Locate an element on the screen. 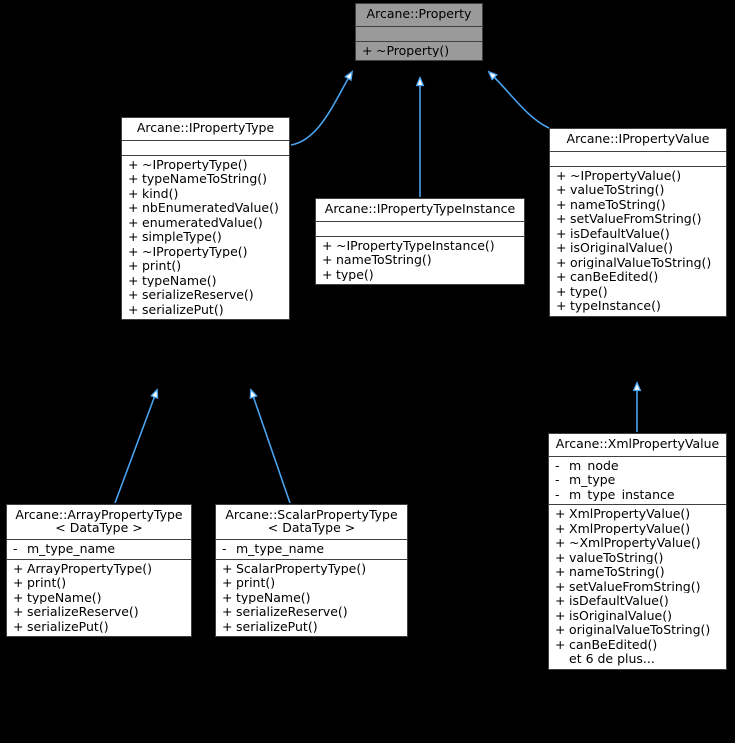  member-name: type() is located at coordinates (589, 291).